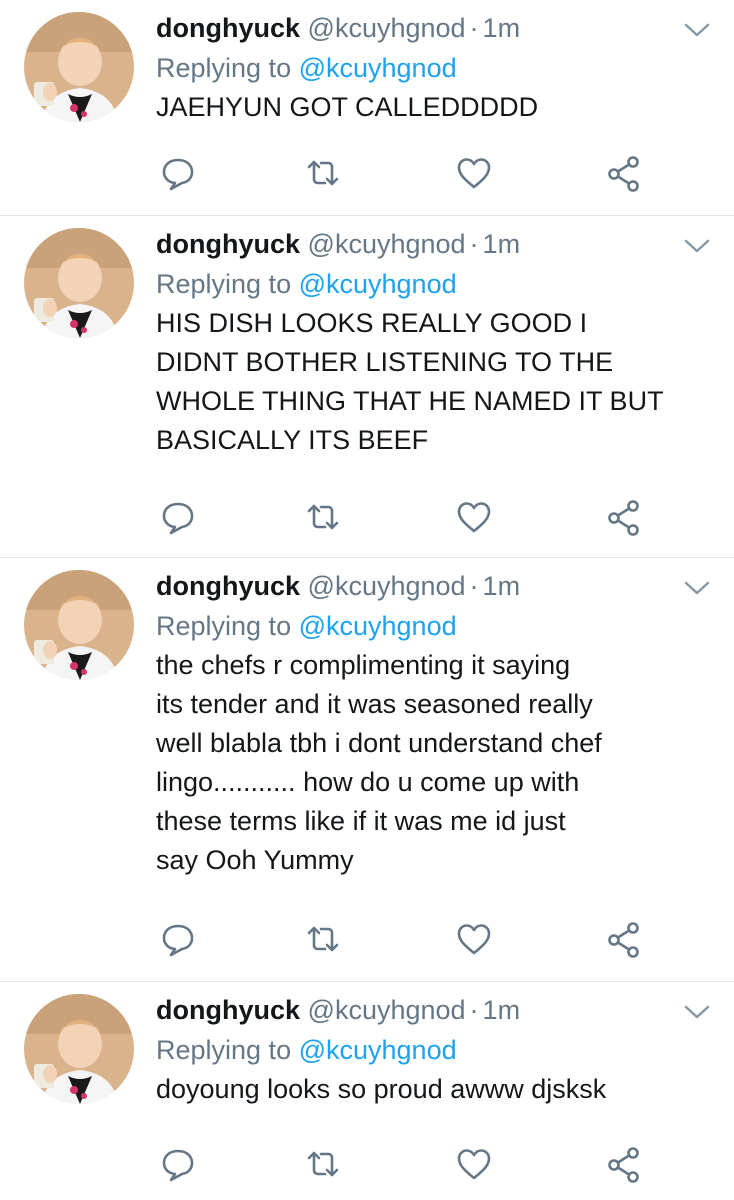 The image size is (734, 1200). Describe the element at coordinates (347, 107) in the screenshot. I see `tweet-text: JAEHYUN GOT CALLEDDDDD` at that location.